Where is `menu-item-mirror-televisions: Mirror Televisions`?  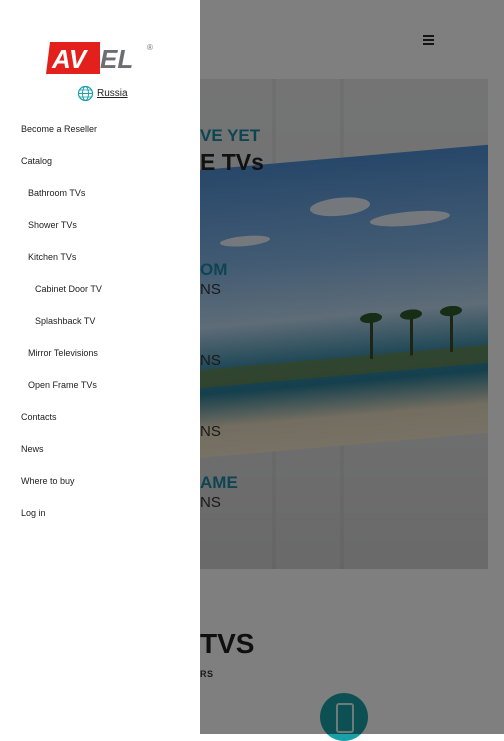
menu-item-mirror-televisions: Mirror Televisions is located at coordinates (63, 353).